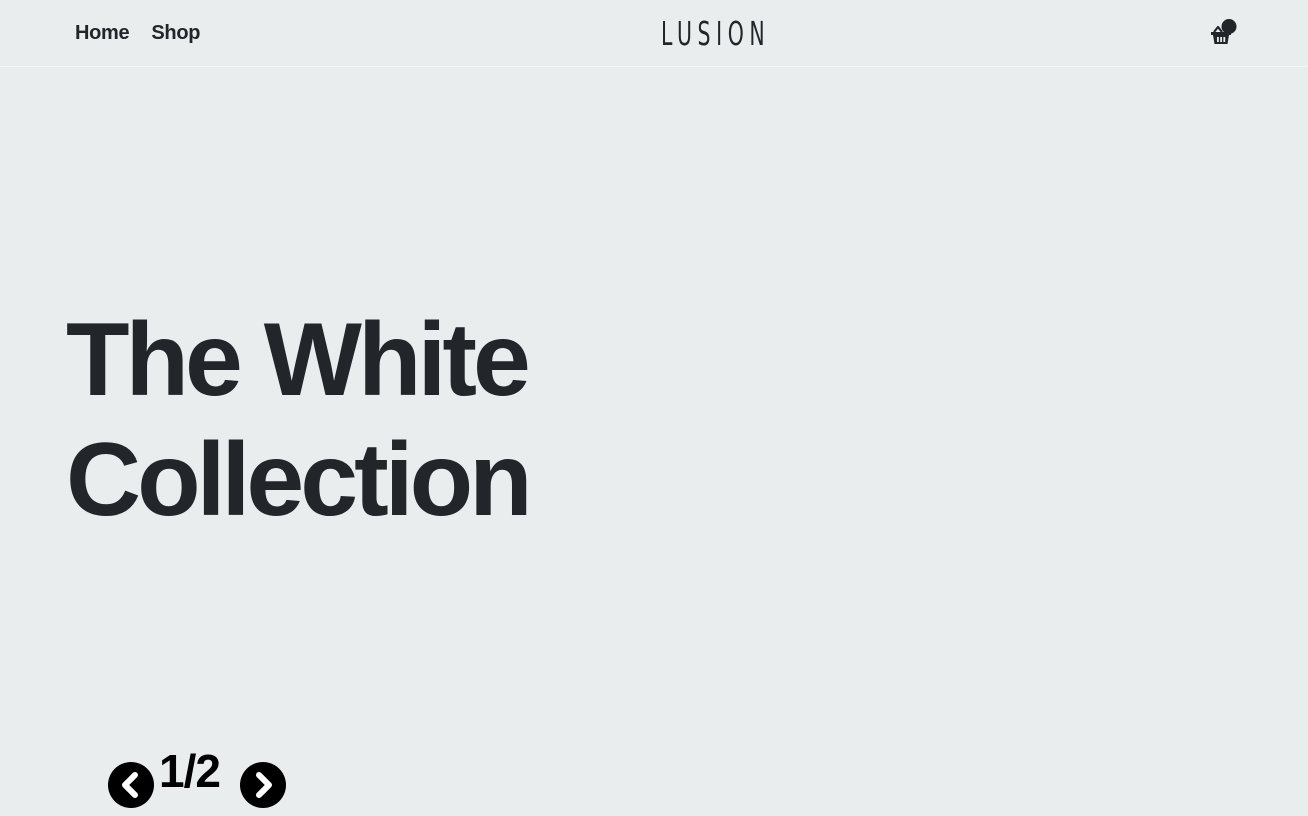 Image resolution: width=1308 pixels, height=816 pixels. Describe the element at coordinates (299, 480) in the screenshot. I see `hero-title-line-2: Collection` at that location.